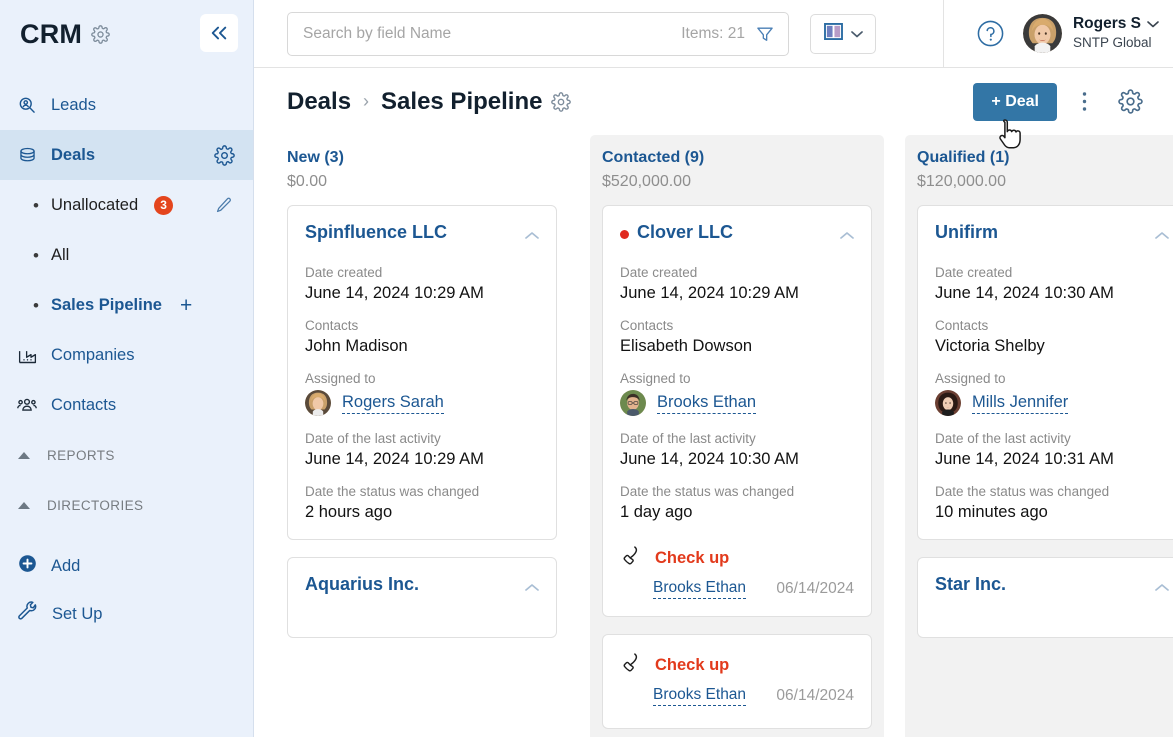 The height and width of the screenshot is (737, 1173). I want to click on card-header: Aquarius Inc., so click(422, 585).